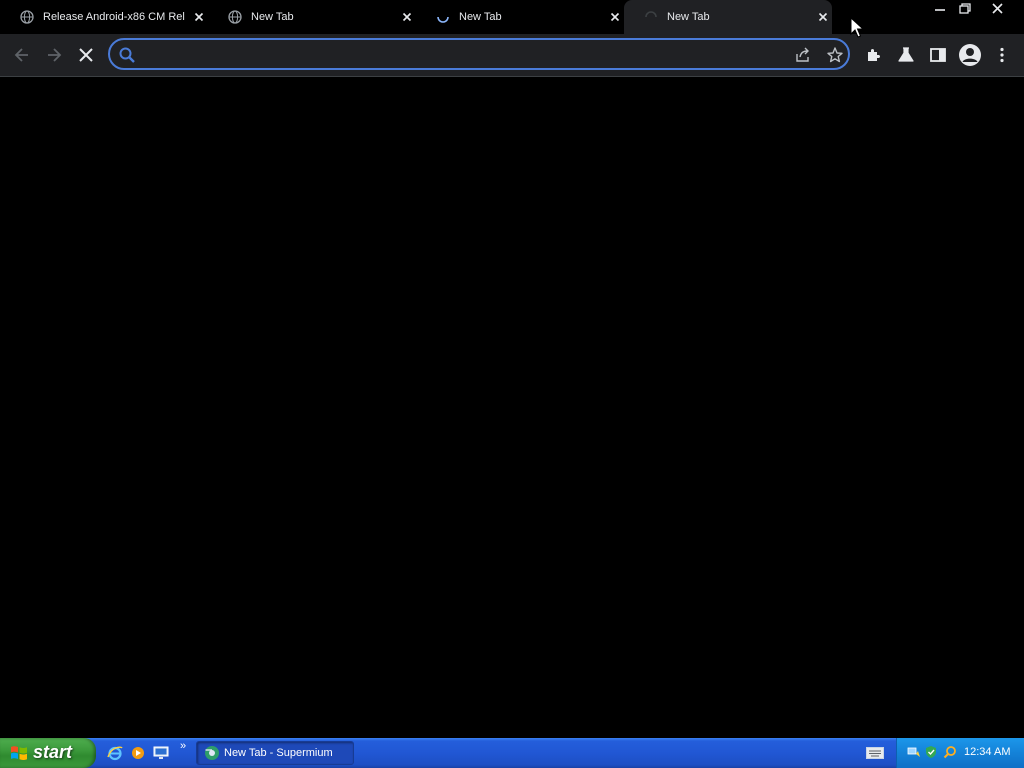  I want to click on tab-new-tab-1: New Tab, so click(312, 17).